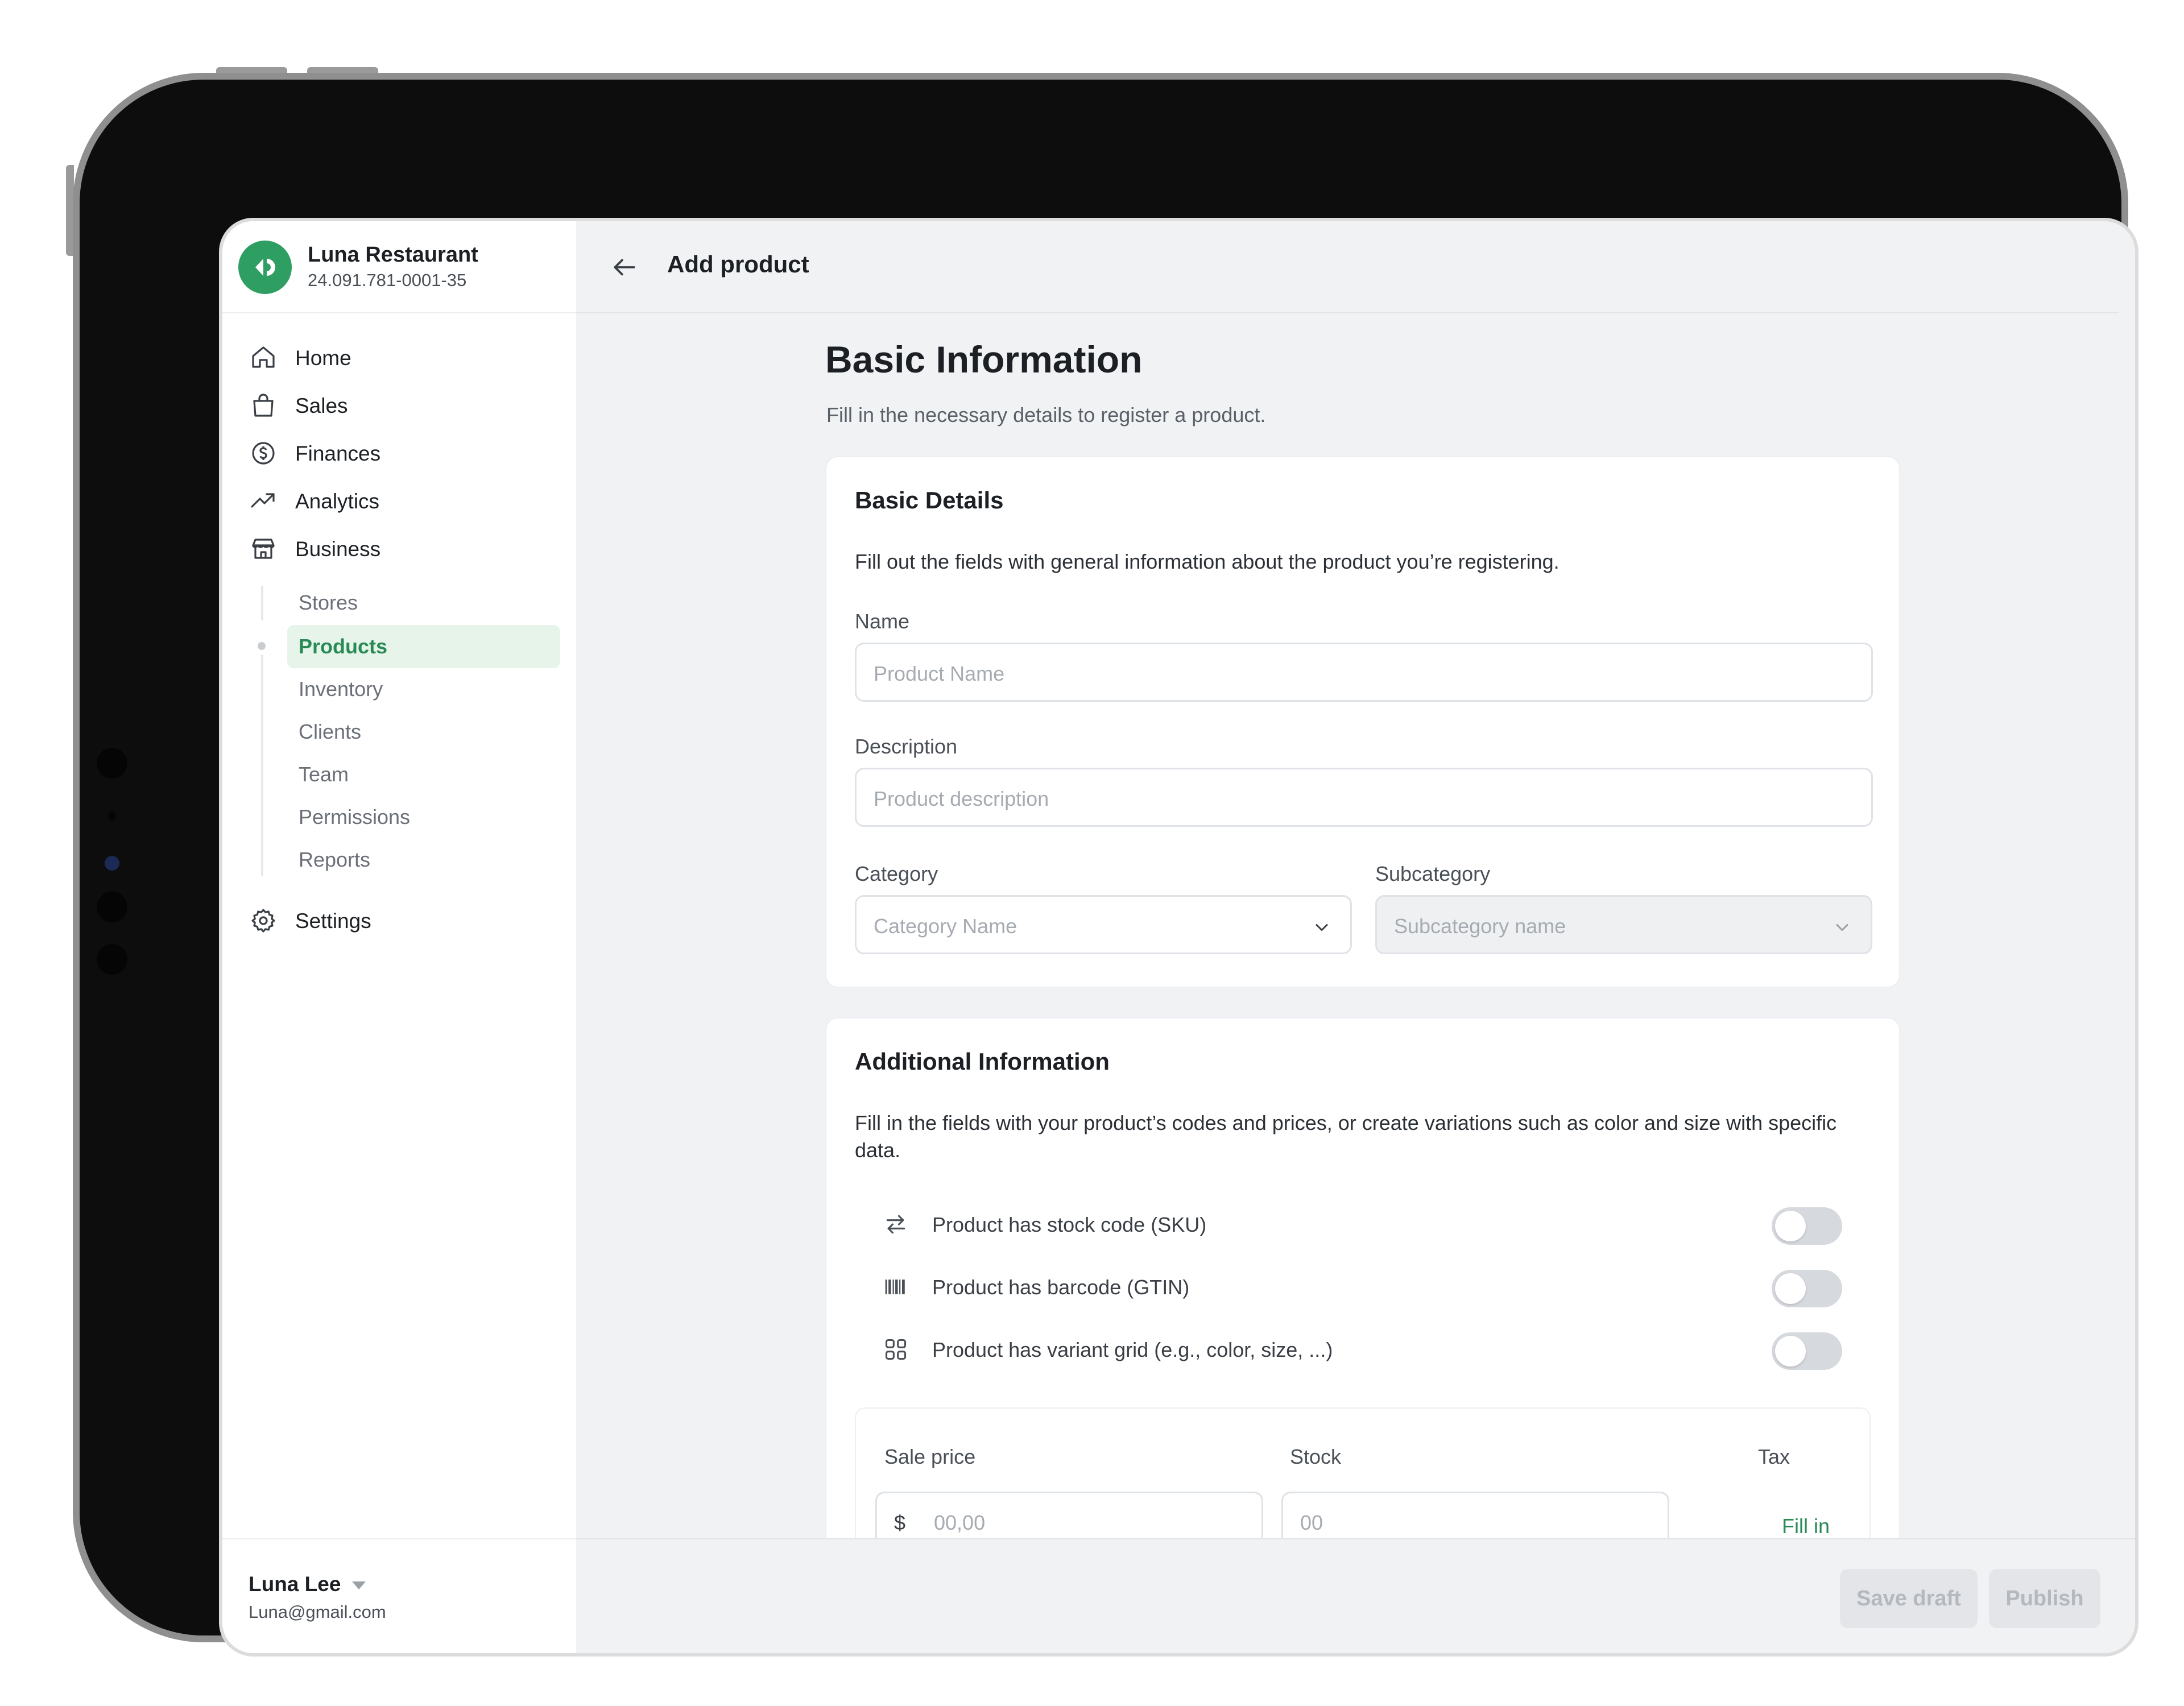 The width and height of the screenshot is (2184, 1706). What do you see at coordinates (112, 864) in the screenshot?
I see `device-camera` at bounding box center [112, 864].